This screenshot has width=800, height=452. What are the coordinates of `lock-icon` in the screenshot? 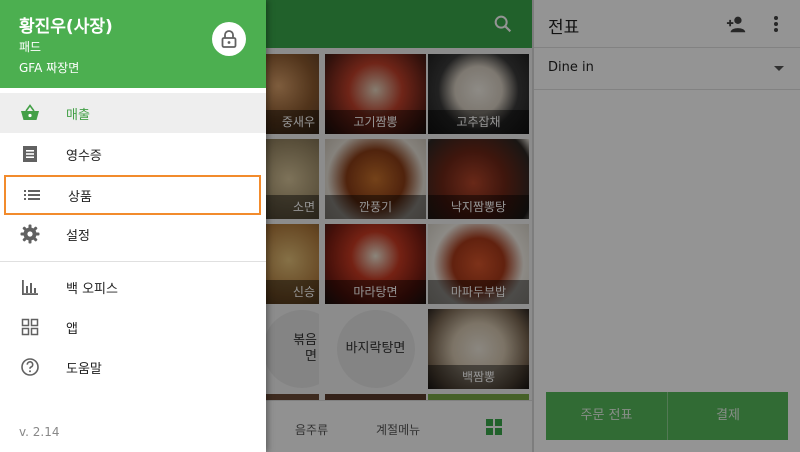 It's located at (229, 39).